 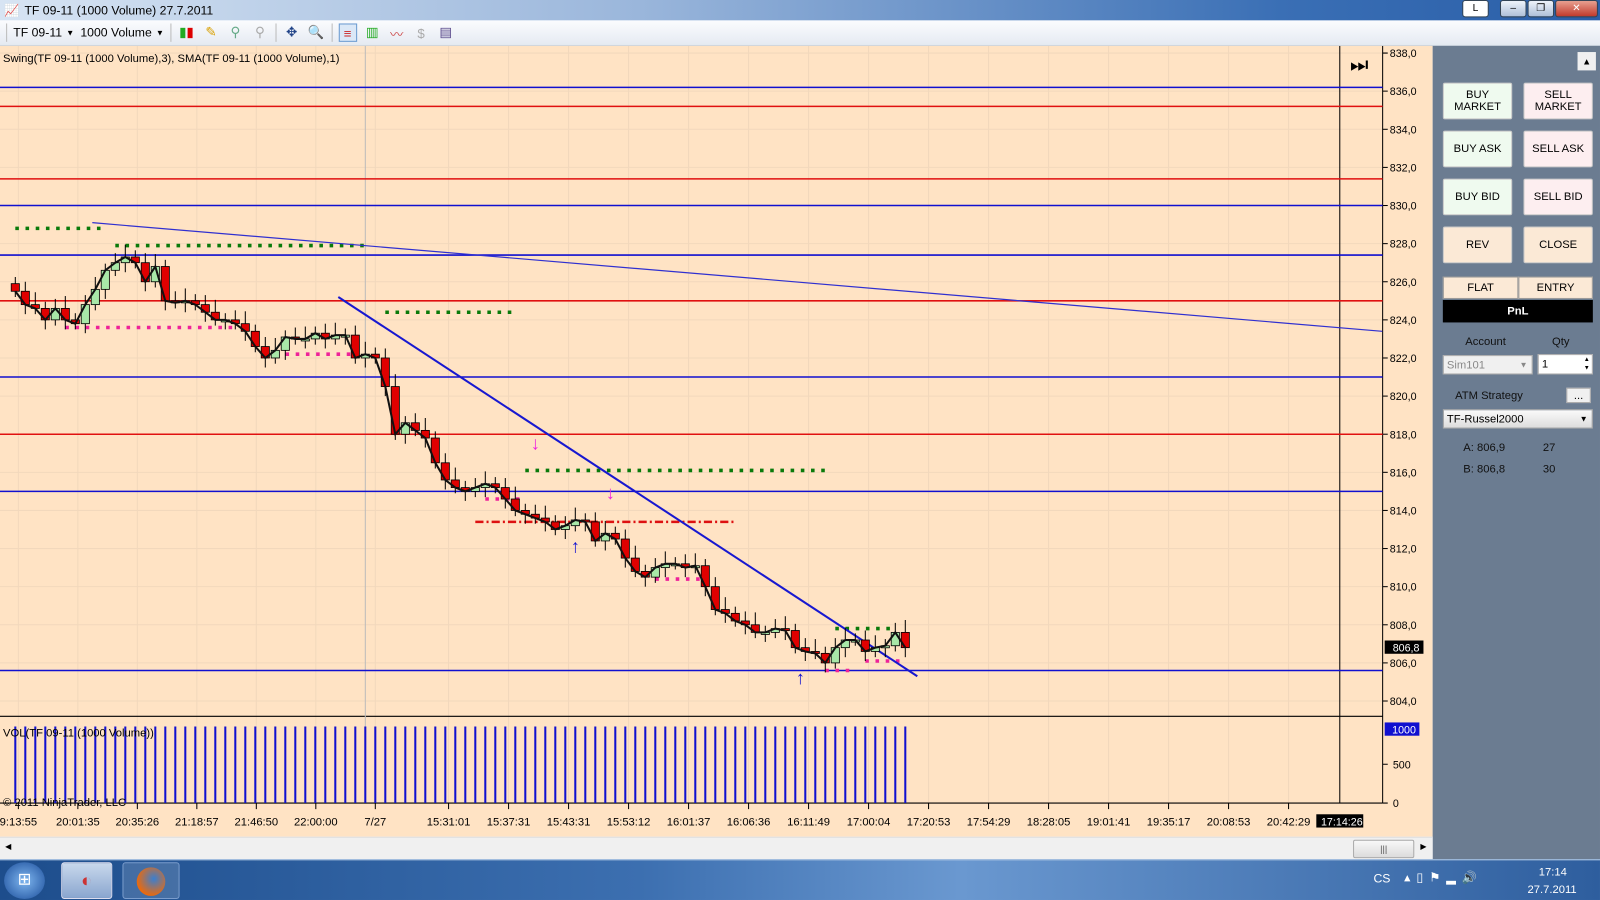 What do you see at coordinates (1396, 804) in the screenshot?
I see `volume-tick-label: 0` at bounding box center [1396, 804].